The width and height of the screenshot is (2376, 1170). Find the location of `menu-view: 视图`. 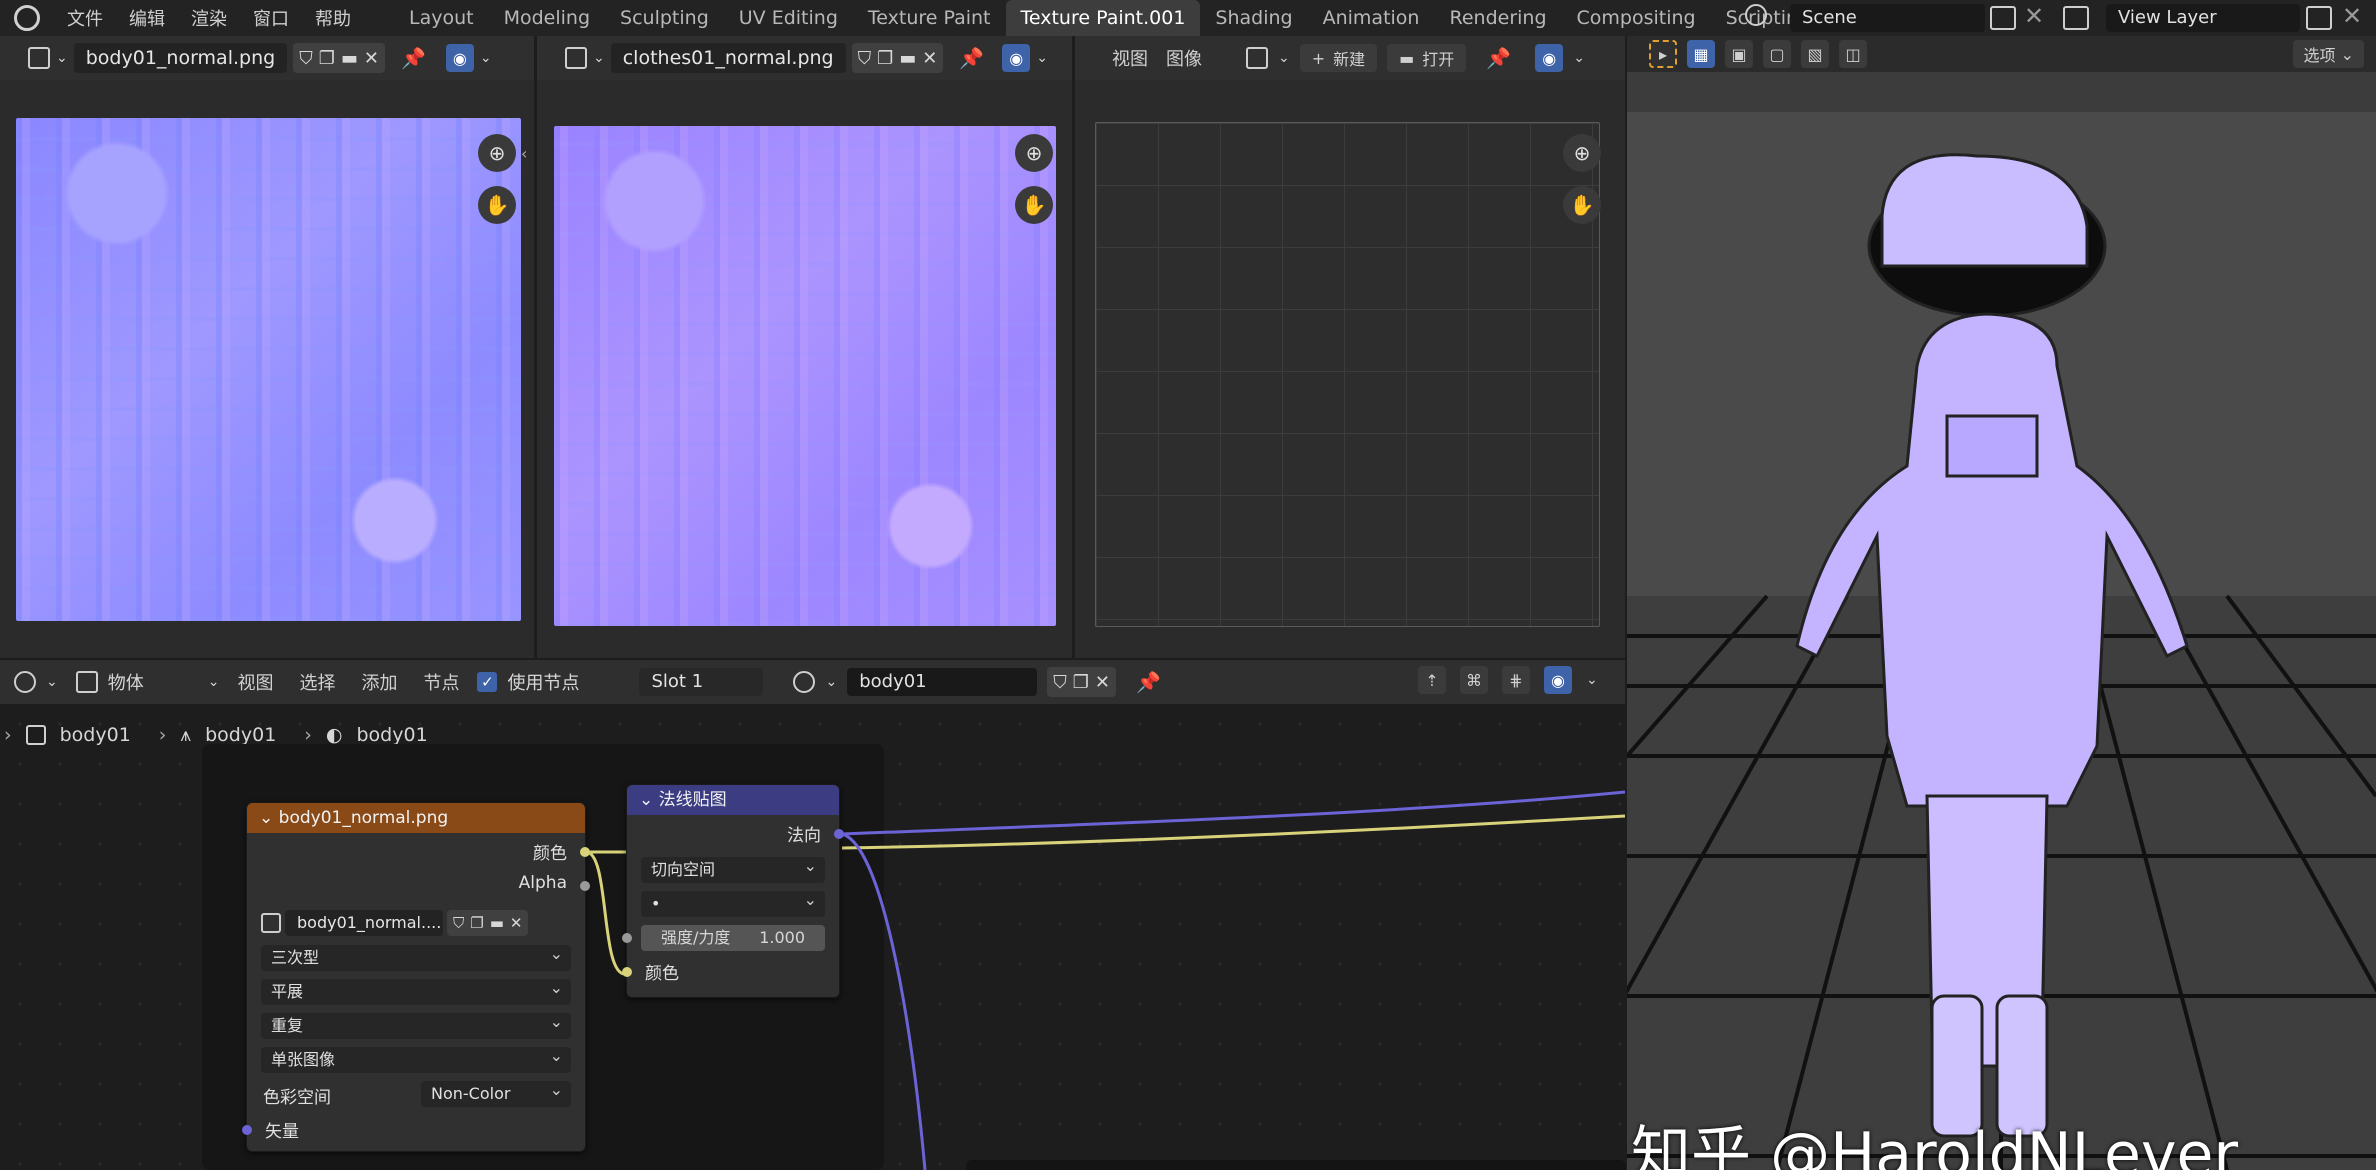

menu-view: 视图 is located at coordinates (255, 682).